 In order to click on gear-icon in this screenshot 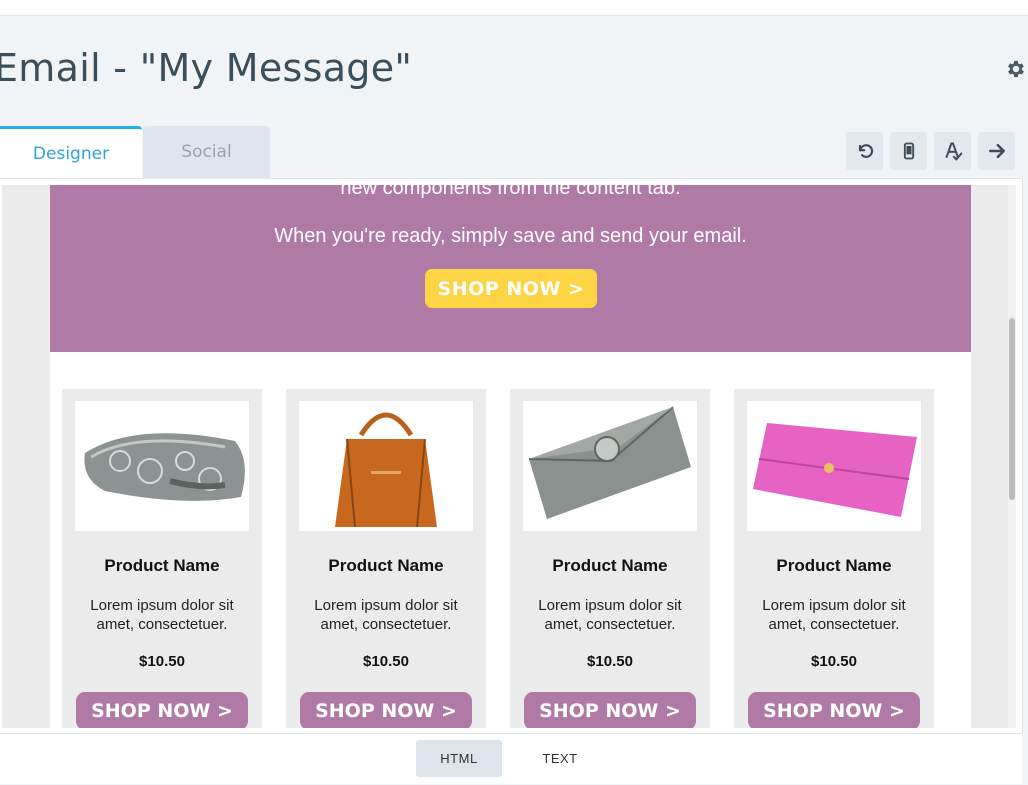, I will do `click(1016, 69)`.